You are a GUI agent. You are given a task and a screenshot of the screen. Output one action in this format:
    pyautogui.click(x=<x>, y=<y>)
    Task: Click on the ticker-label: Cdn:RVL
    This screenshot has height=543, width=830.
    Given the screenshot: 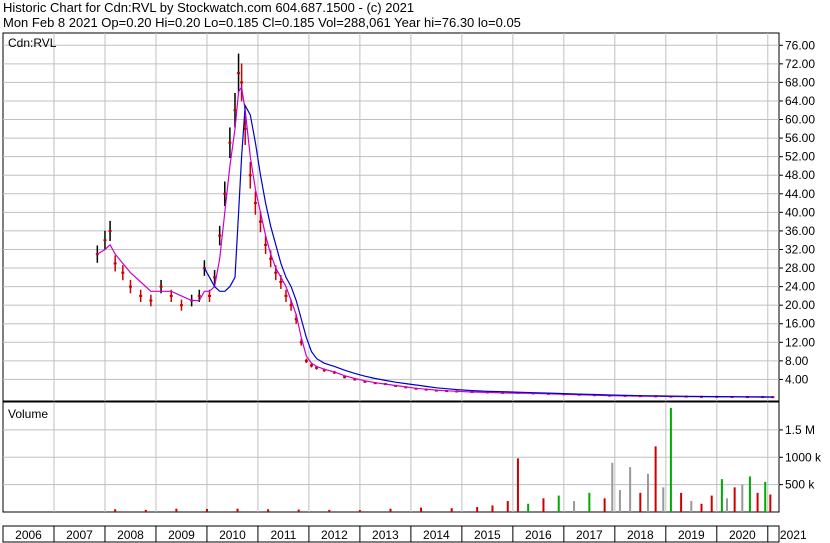 What is the action you would take?
    pyautogui.click(x=32, y=43)
    